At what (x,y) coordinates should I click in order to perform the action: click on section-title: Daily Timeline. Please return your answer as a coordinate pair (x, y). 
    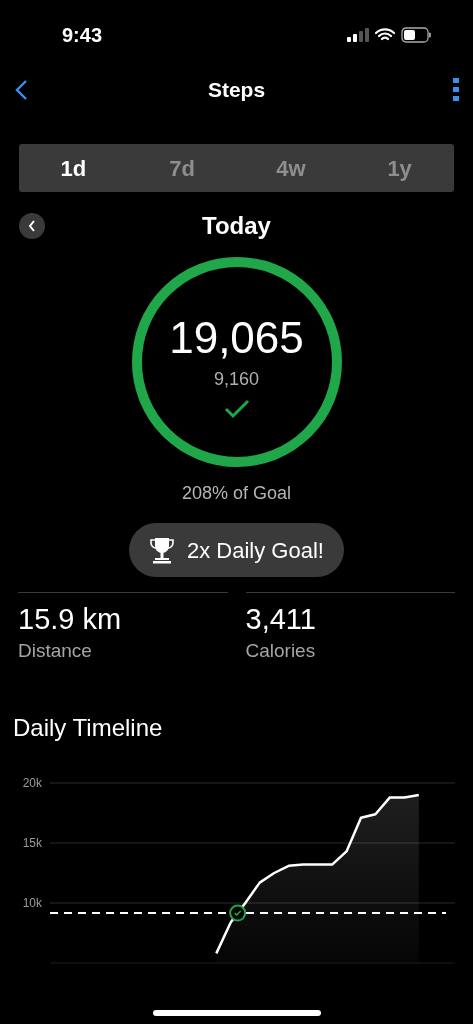
    Looking at the image, I should click on (88, 727).